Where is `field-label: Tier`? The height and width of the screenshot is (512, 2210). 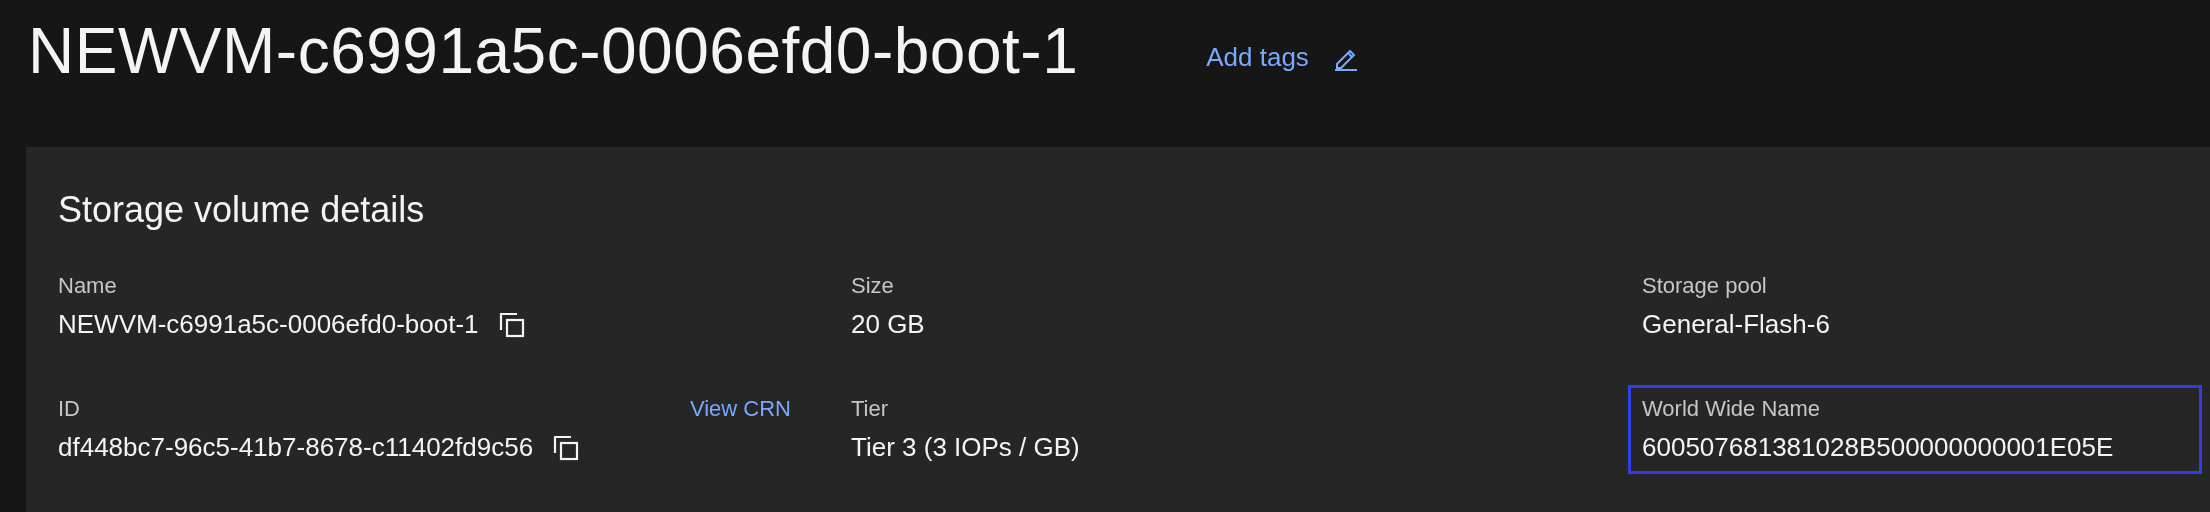
field-label: Tier is located at coordinates (870, 409).